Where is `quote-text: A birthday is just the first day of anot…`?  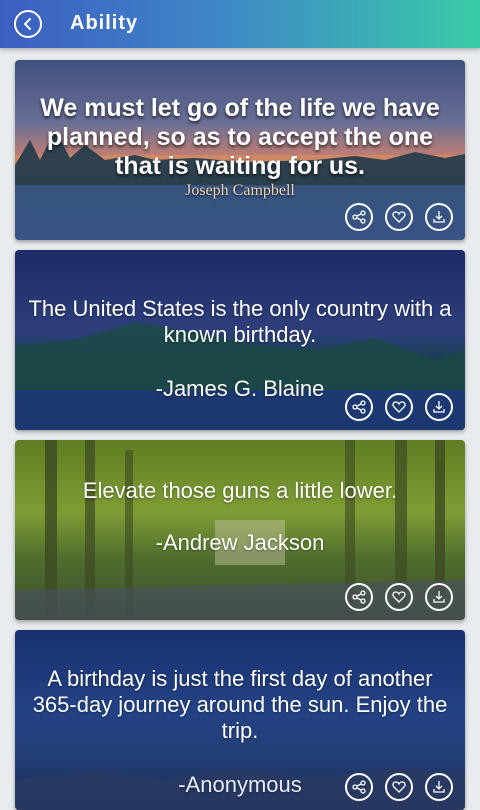
quote-text: A birthday is just the first day of anot… is located at coordinates (240, 704).